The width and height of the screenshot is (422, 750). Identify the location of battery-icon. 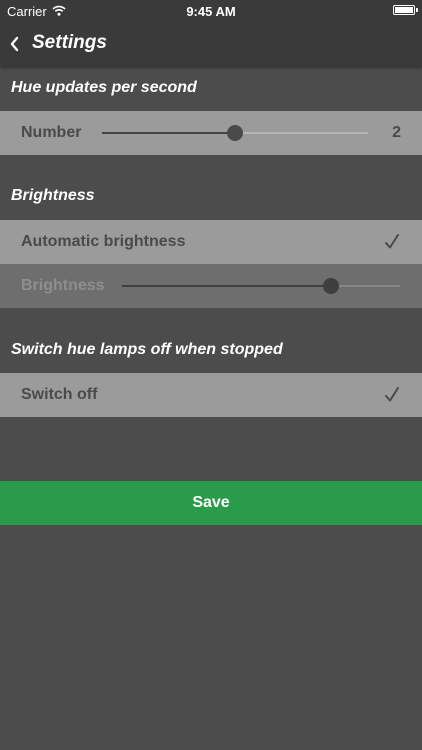
(405, 10).